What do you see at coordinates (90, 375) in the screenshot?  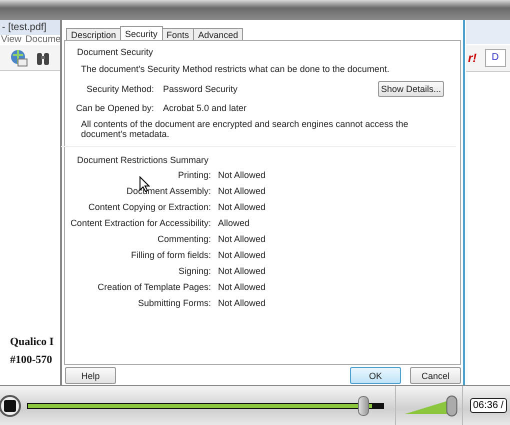 I see `dialog-button: Help` at bounding box center [90, 375].